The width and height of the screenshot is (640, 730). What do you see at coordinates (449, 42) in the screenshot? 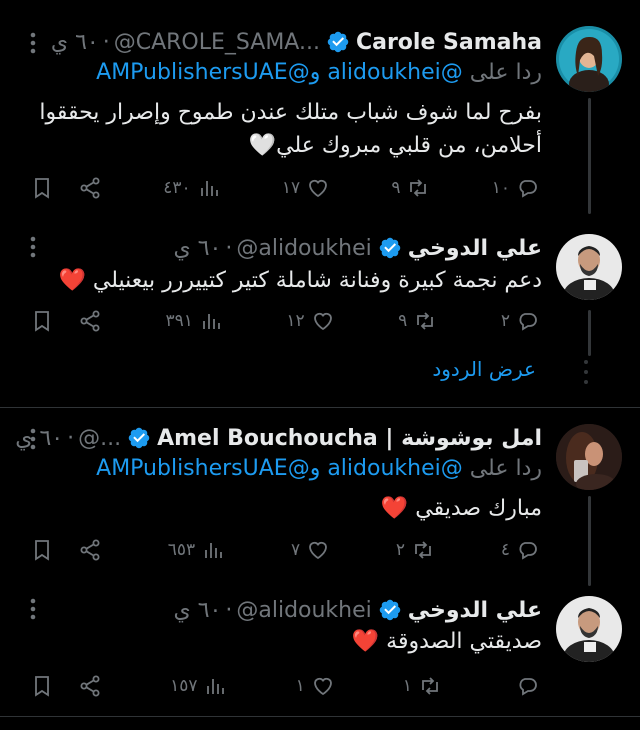
I see `display-name: Carole Samaha` at bounding box center [449, 42].